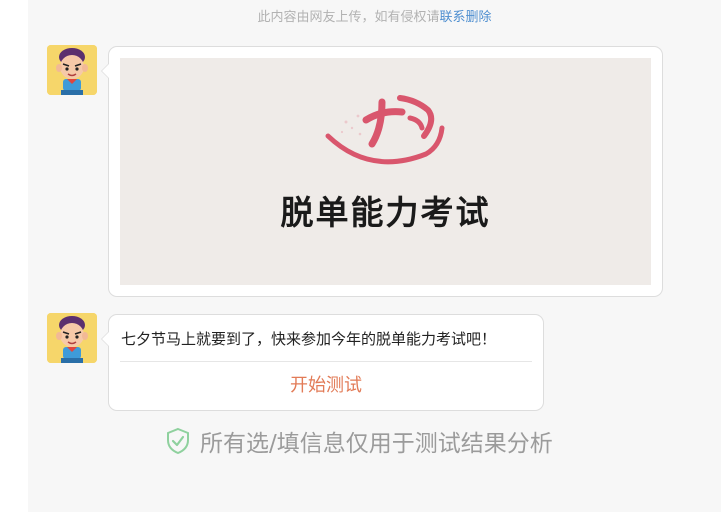  What do you see at coordinates (326, 361) in the screenshot?
I see `divider` at bounding box center [326, 361].